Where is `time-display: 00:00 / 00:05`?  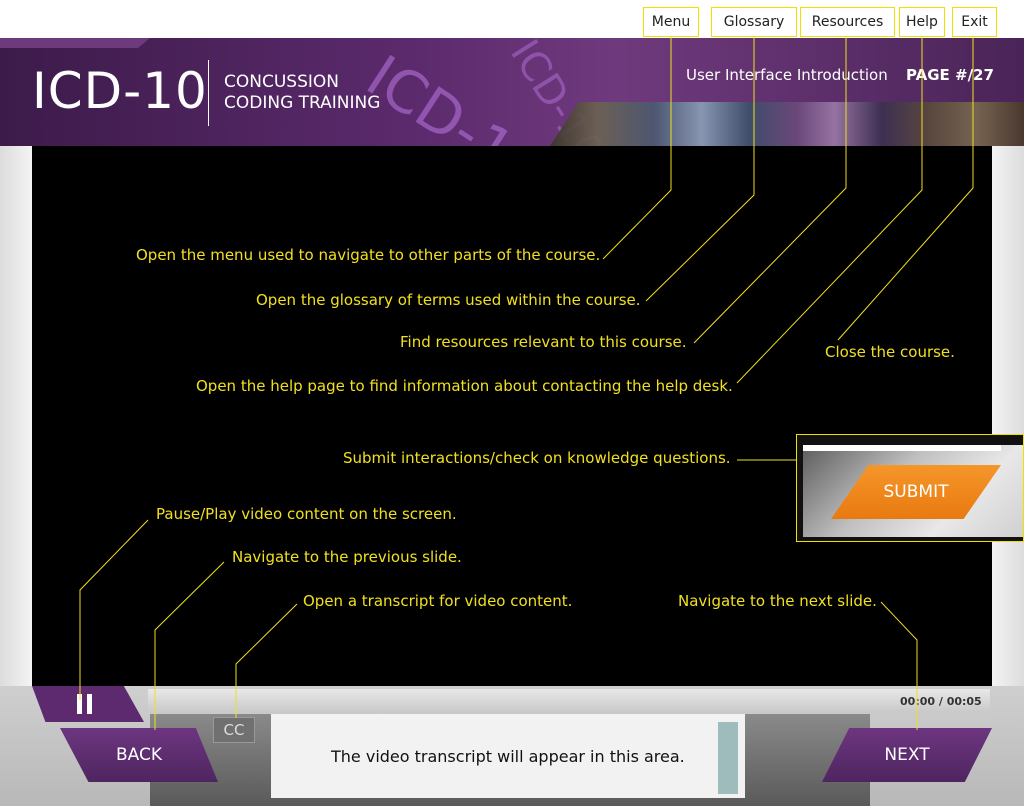 time-display: 00:00 / 00:05 is located at coordinates (941, 701).